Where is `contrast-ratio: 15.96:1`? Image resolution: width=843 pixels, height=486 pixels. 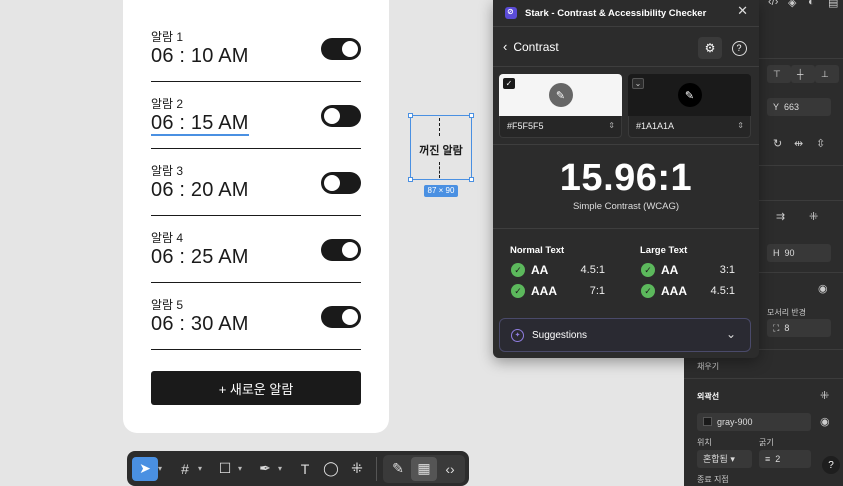 contrast-ratio: 15.96:1 is located at coordinates (626, 178).